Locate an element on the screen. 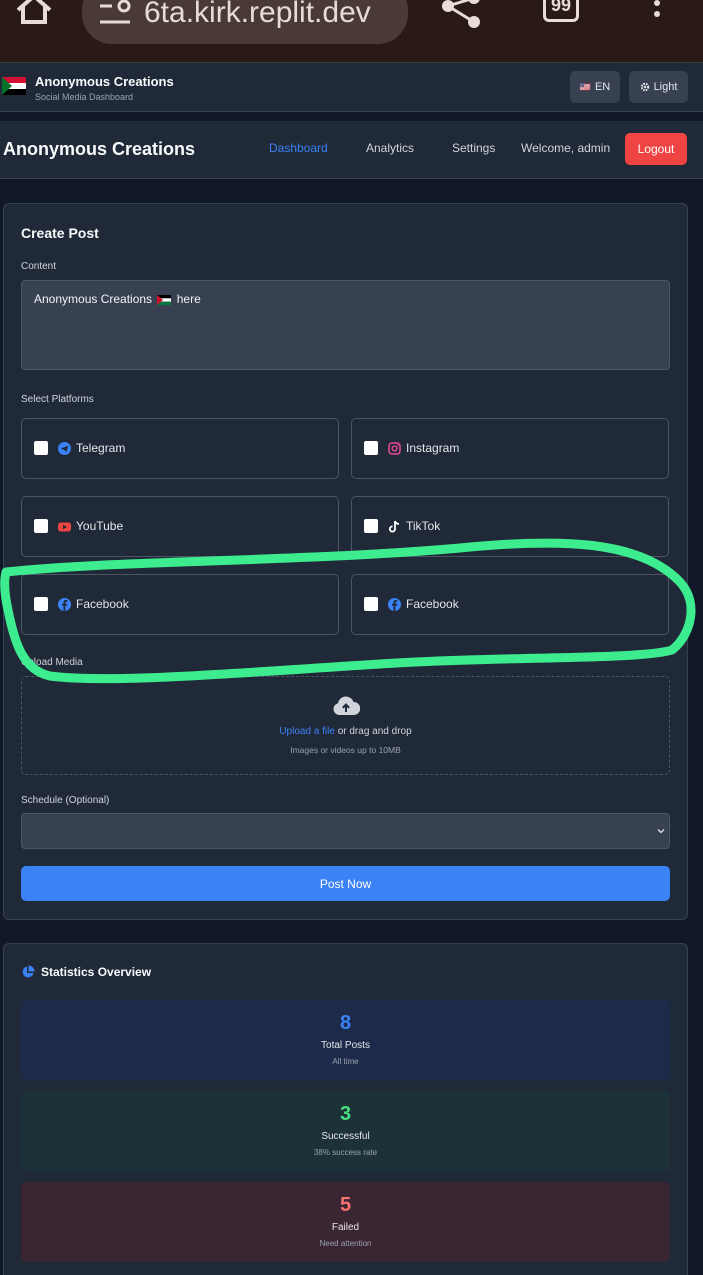  palestine-flag-icon is located at coordinates (164, 299).